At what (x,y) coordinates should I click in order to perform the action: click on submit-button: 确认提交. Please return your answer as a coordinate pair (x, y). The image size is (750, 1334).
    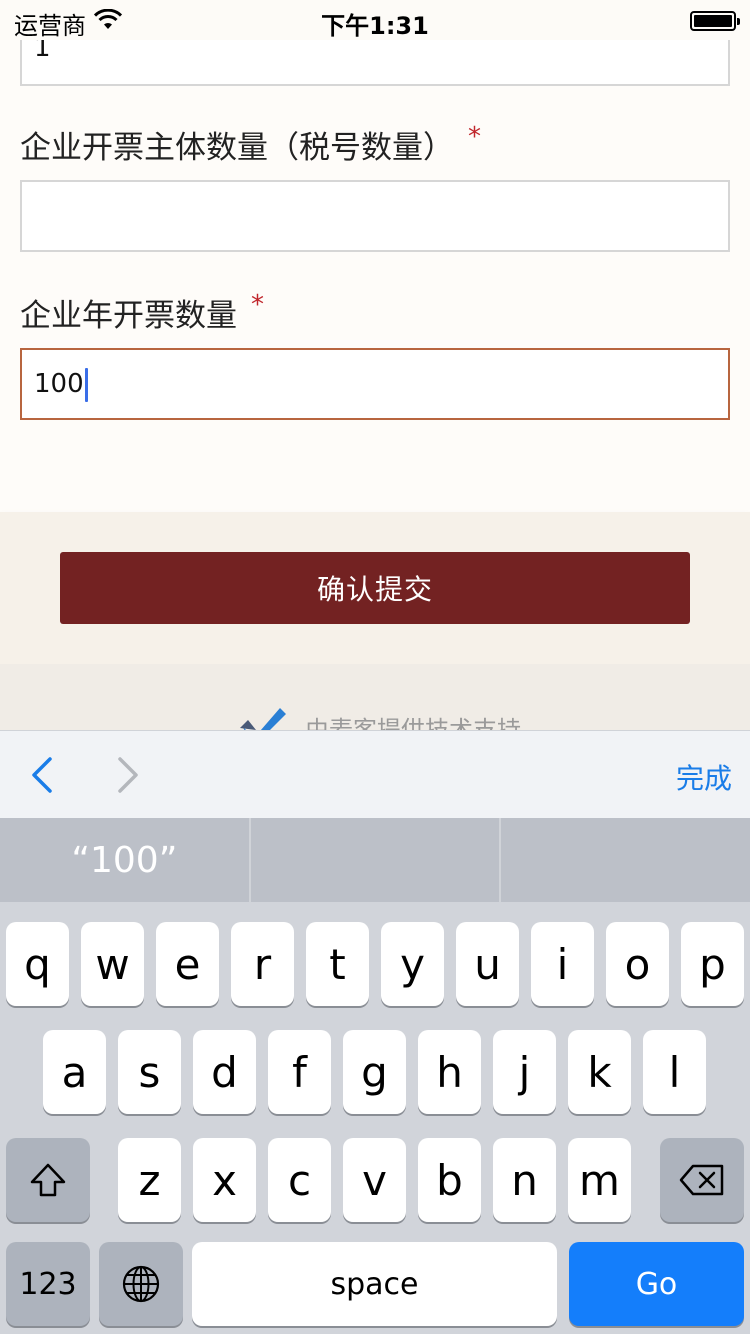
    Looking at the image, I should click on (375, 588).